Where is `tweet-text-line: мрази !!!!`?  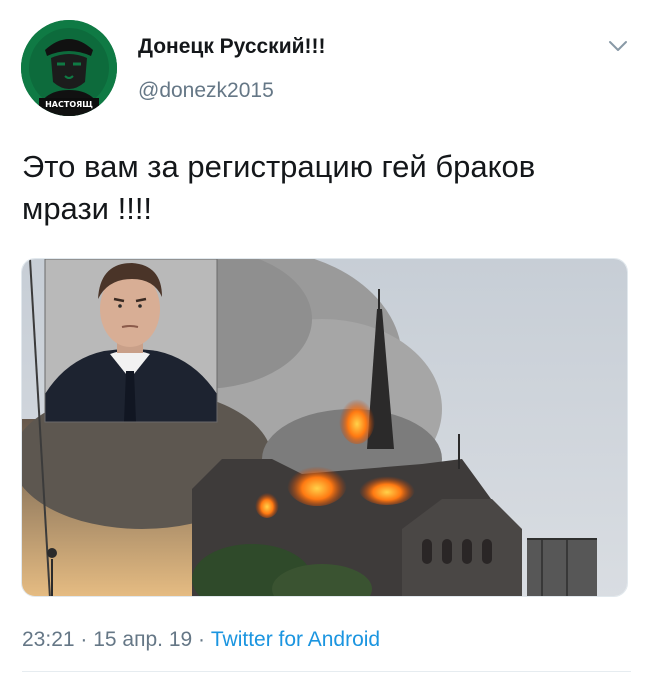
tweet-text-line: мрази !!!! is located at coordinates (87, 208).